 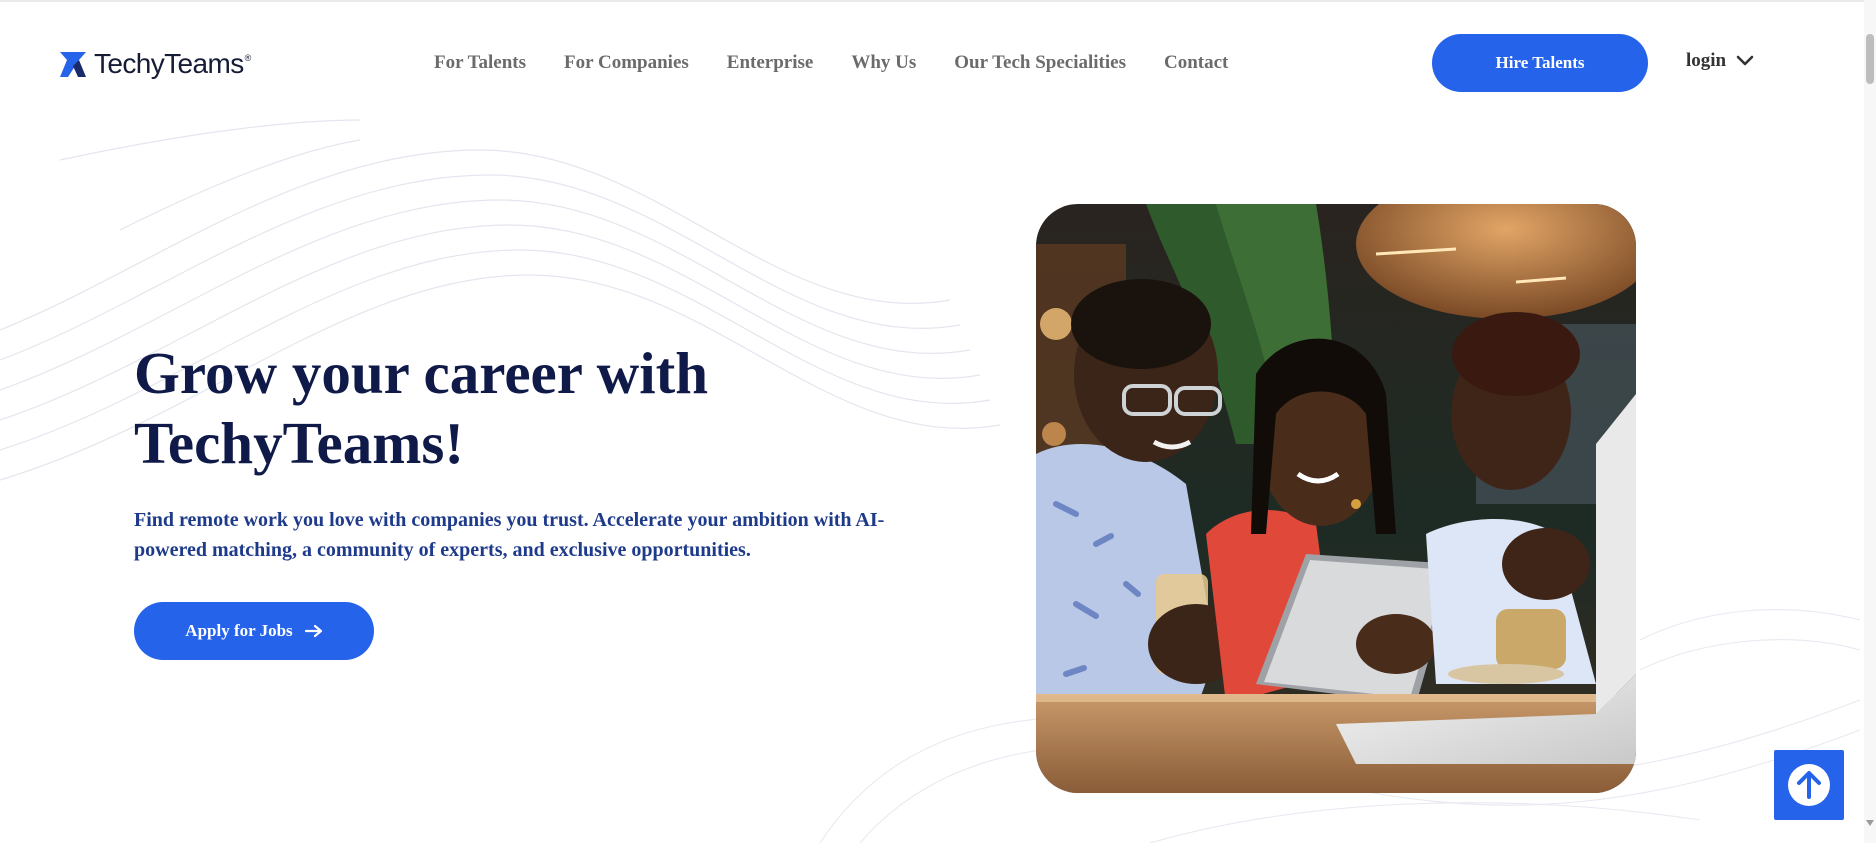 I want to click on nav-link-enterprise: Enterprise, so click(x=770, y=62).